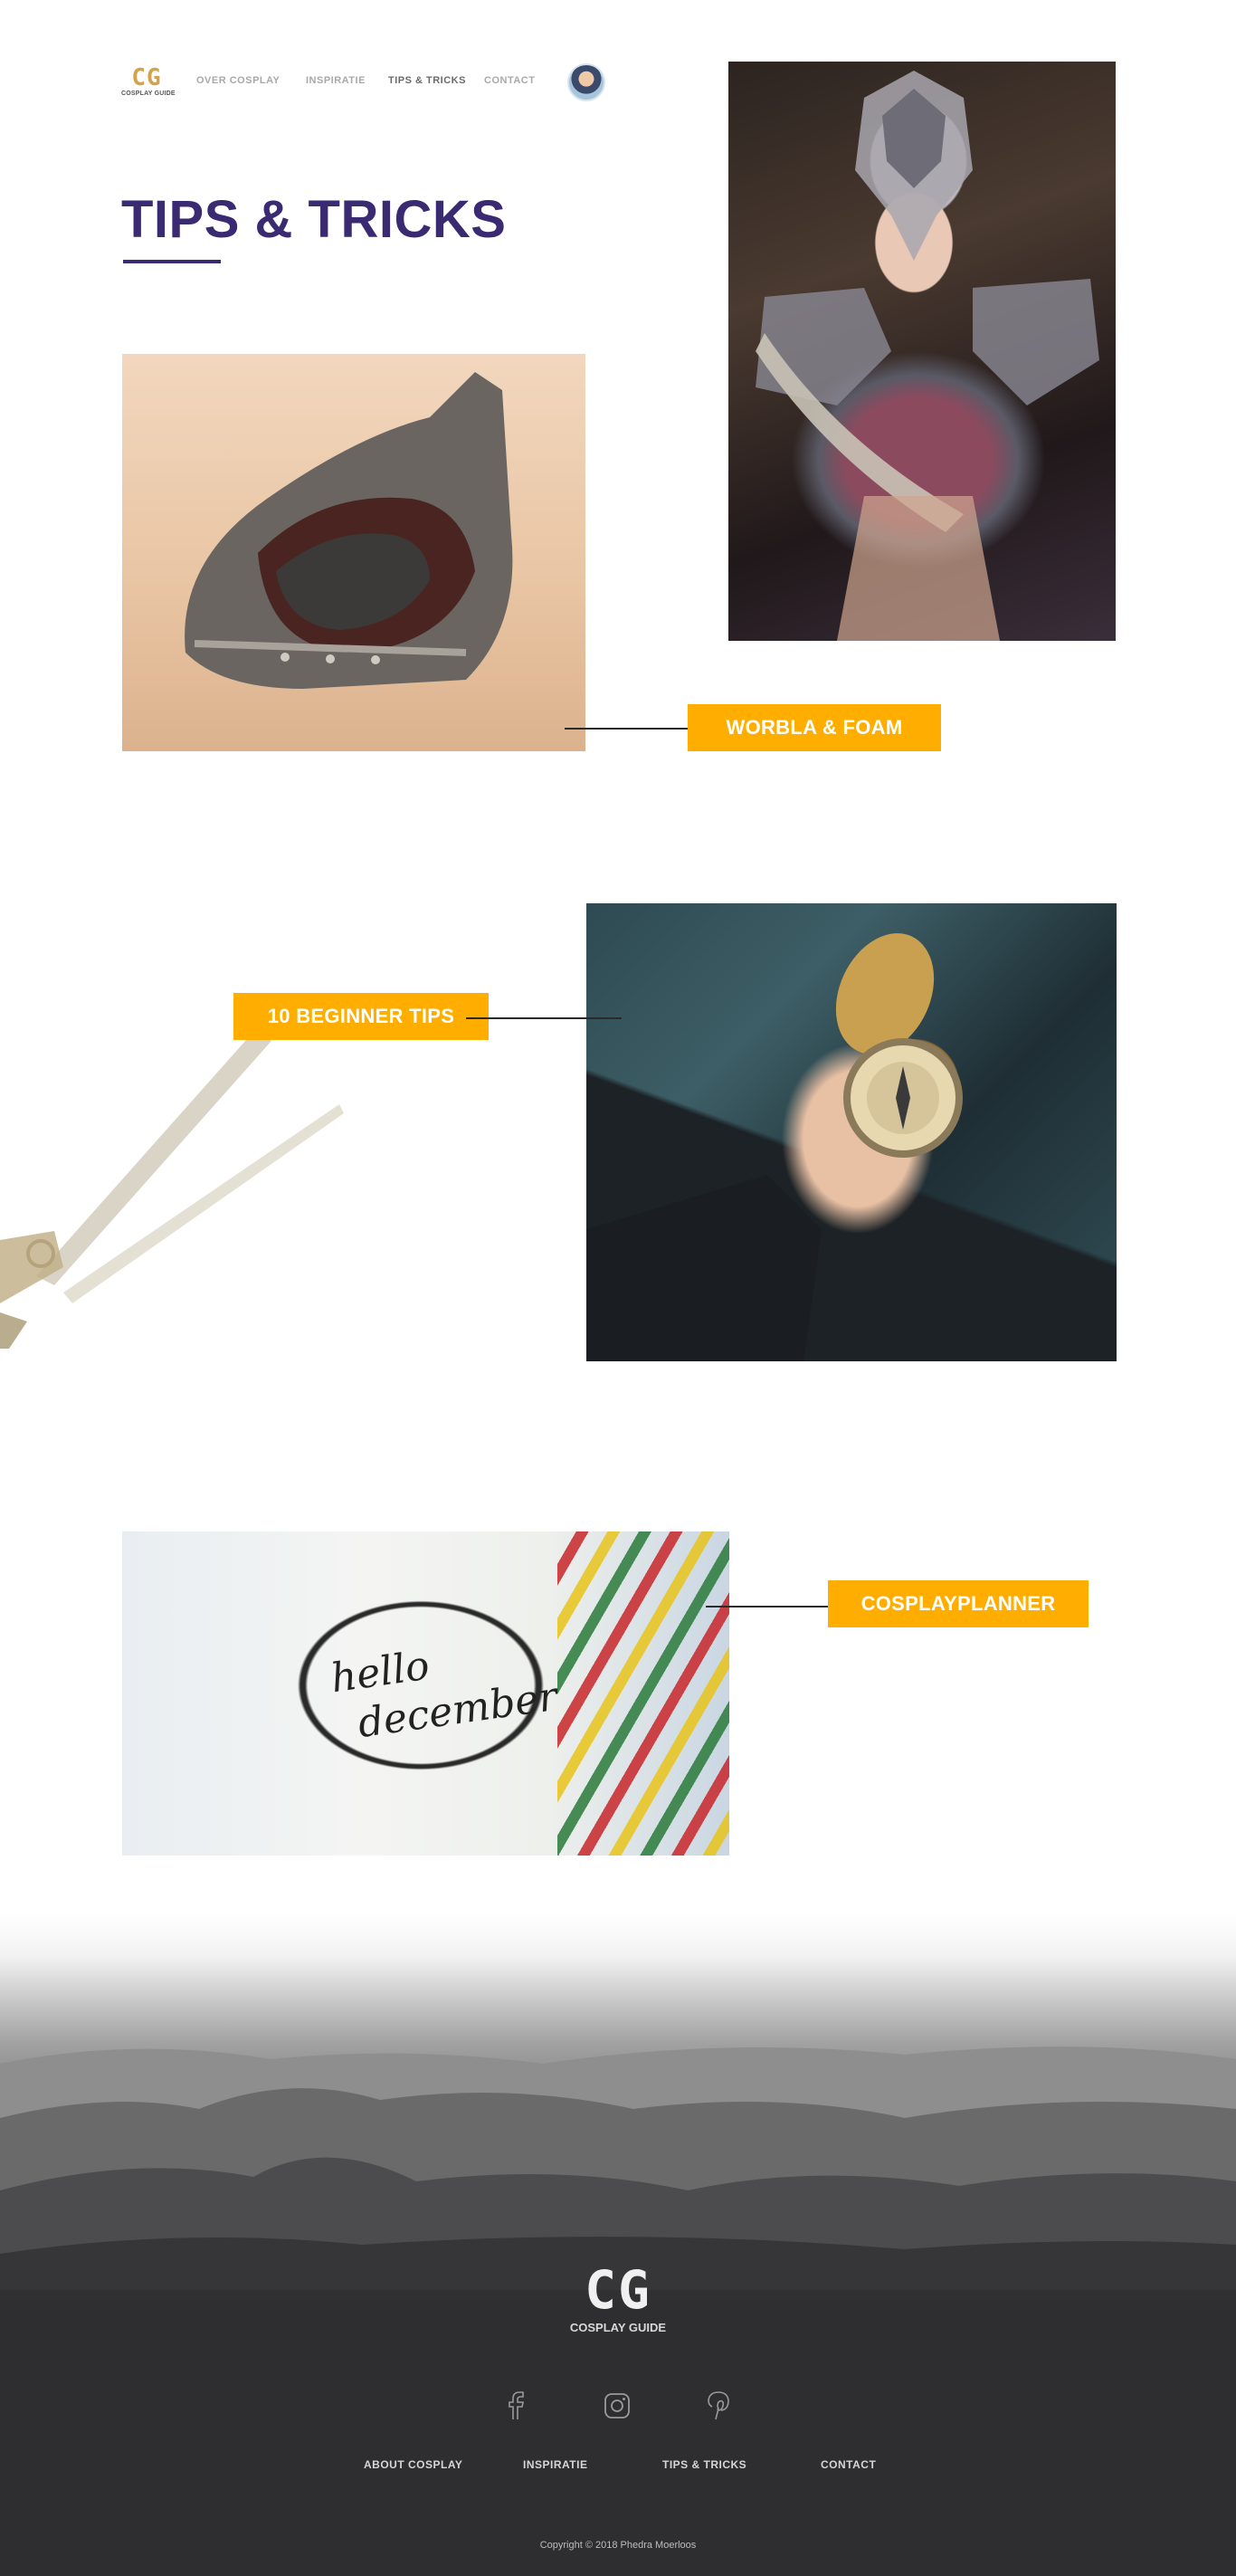  I want to click on pinterest-icon, so click(718, 2406).